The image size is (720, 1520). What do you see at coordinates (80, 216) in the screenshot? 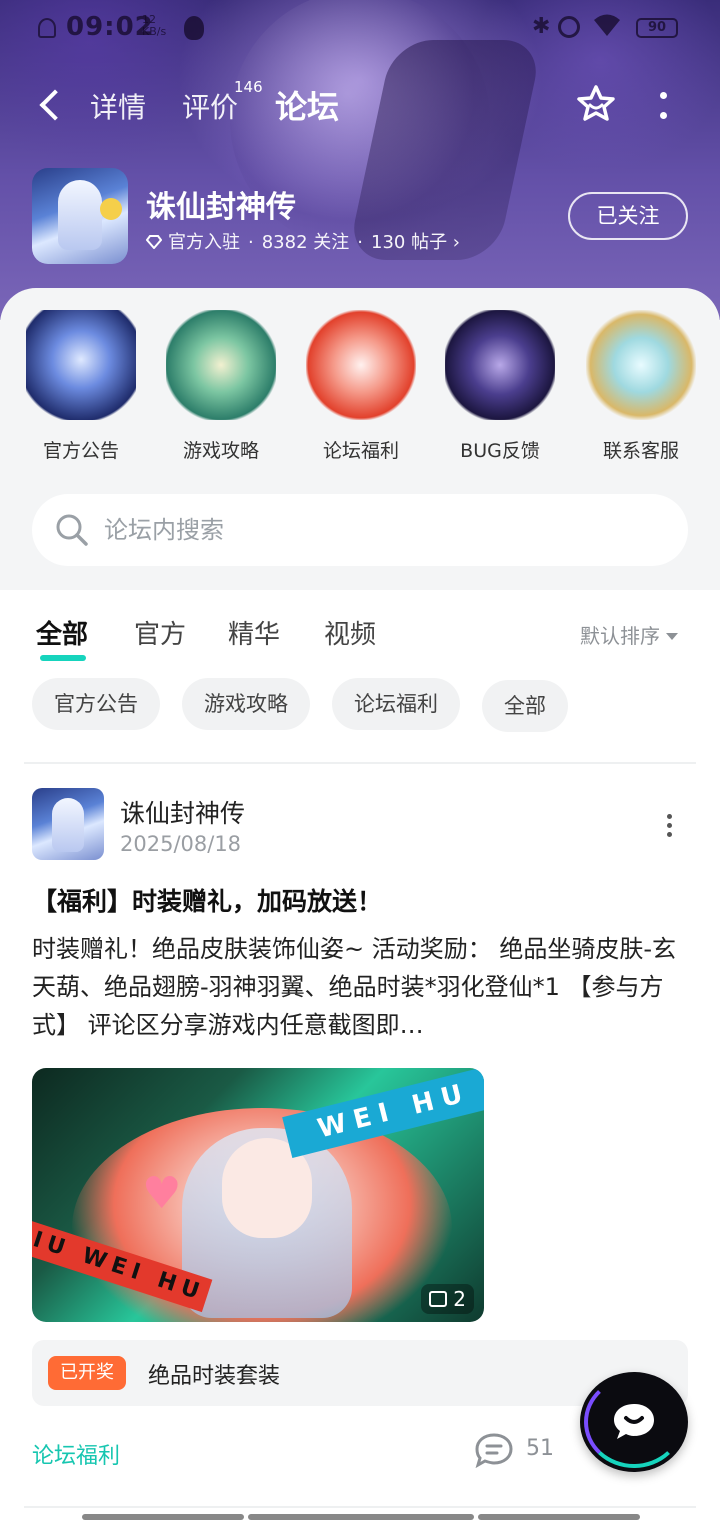
I see `game-icon` at bounding box center [80, 216].